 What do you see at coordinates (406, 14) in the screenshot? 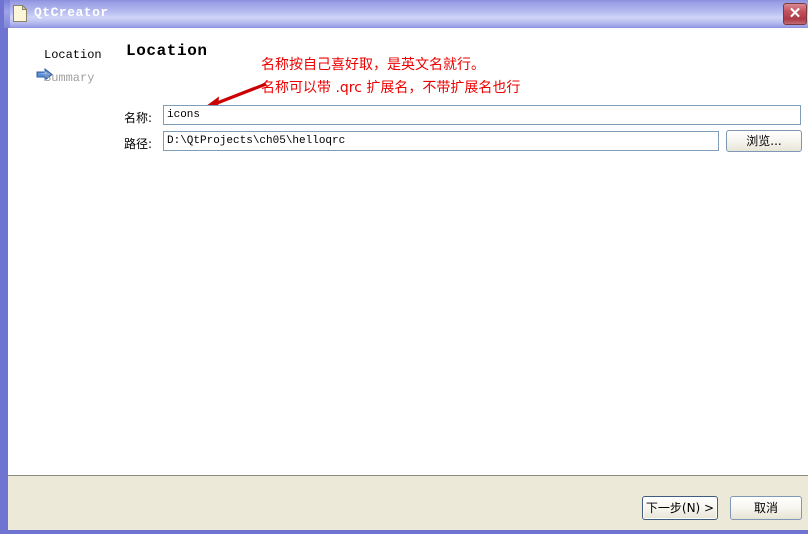
I see `title-bar: QtCreator ✕` at bounding box center [406, 14].